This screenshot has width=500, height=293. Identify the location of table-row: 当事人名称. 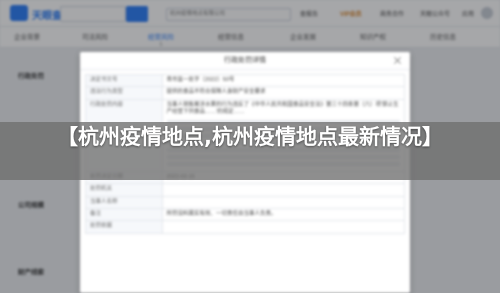
(245, 202).